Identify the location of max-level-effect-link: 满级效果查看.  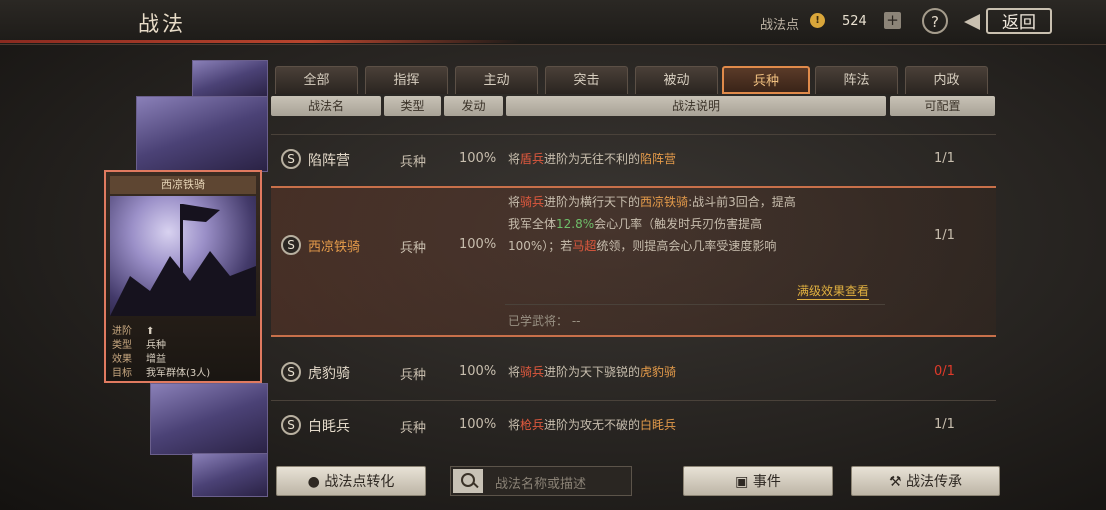
(833, 291).